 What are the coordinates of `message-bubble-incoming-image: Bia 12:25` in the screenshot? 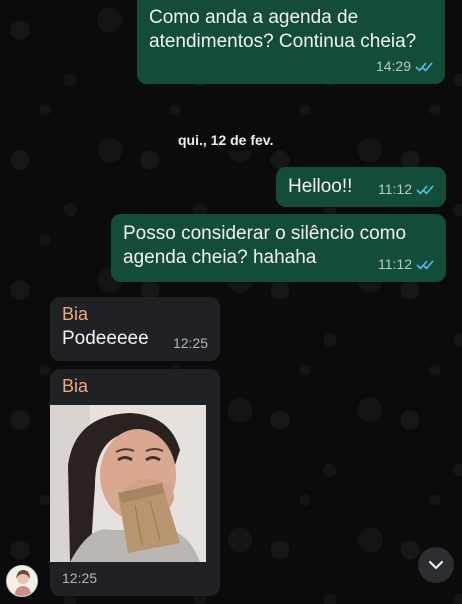 It's located at (135, 482).